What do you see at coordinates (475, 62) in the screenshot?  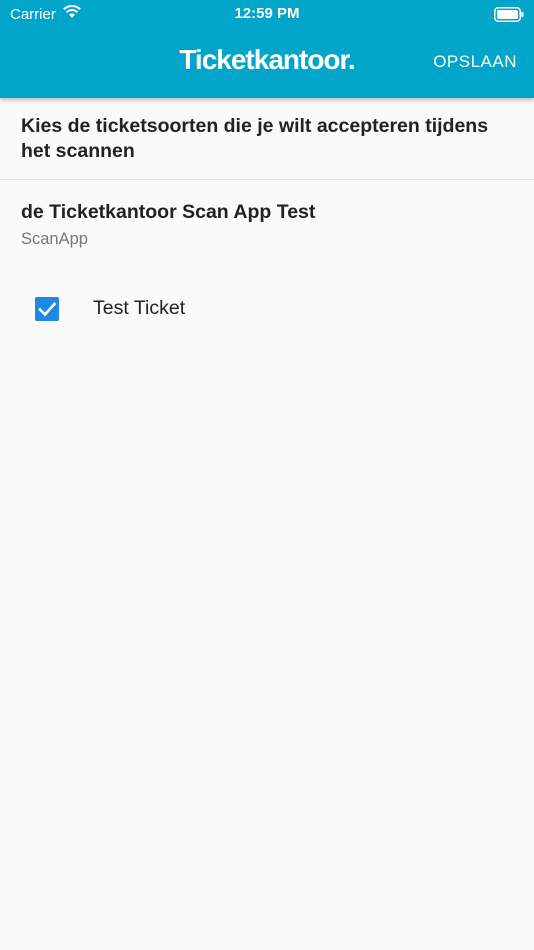 I see `save-button: OPSLAAN` at bounding box center [475, 62].